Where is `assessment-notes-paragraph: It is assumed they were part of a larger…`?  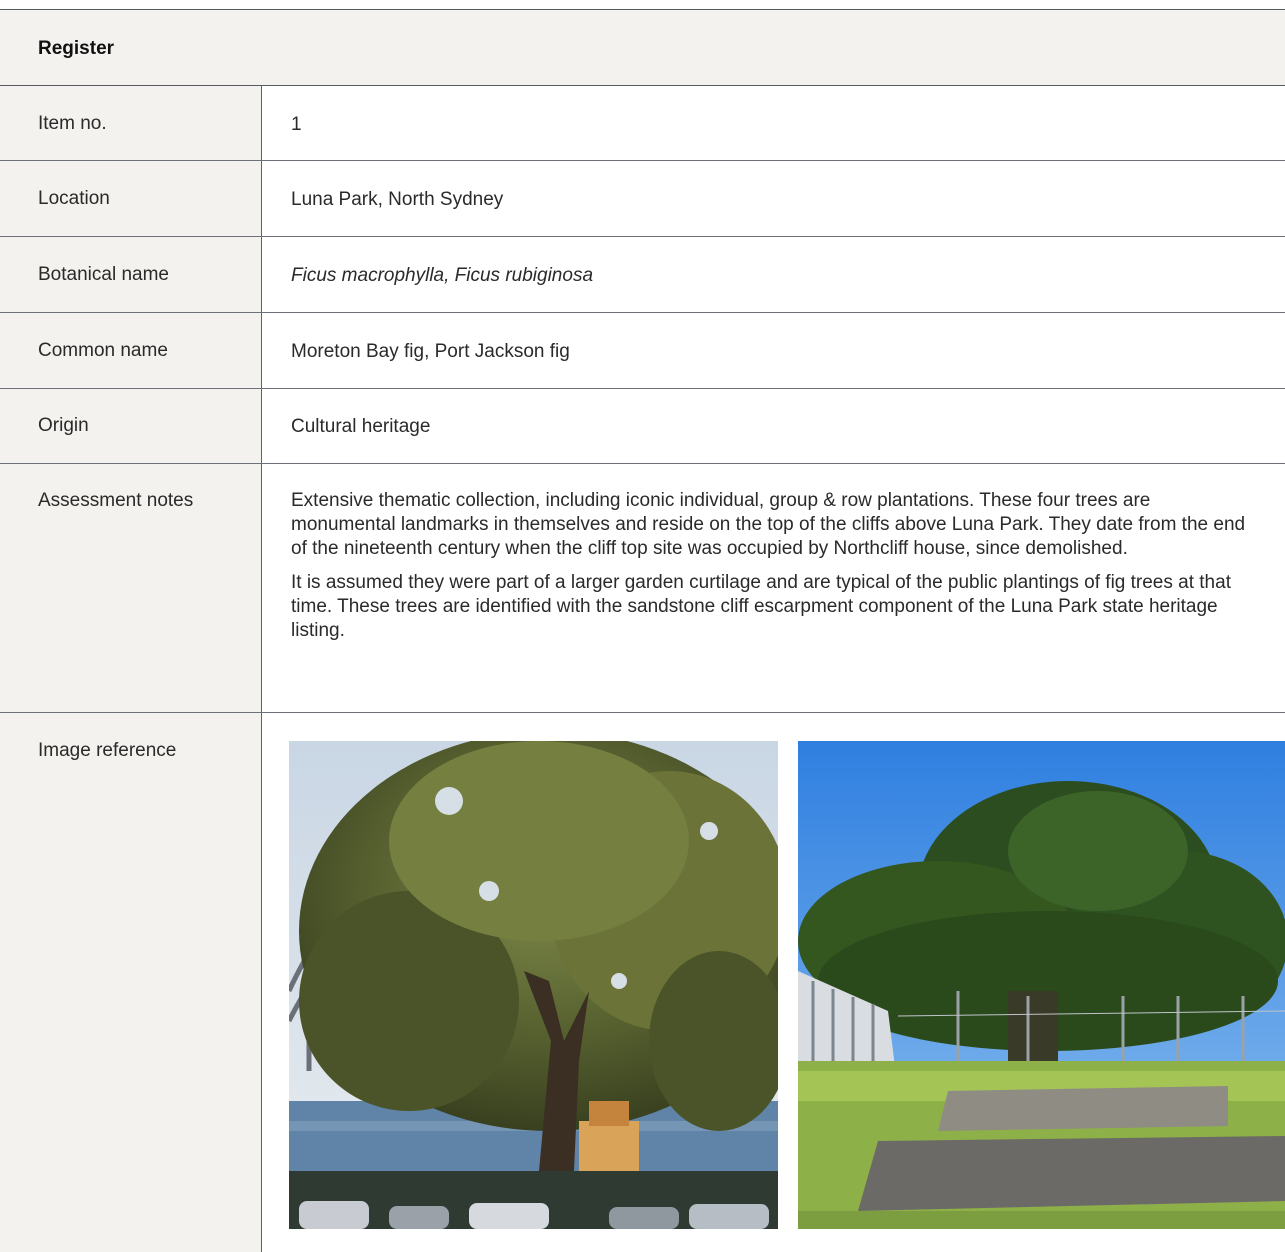
assessment-notes-paragraph: It is assumed they were part of a larger… is located at coordinates (761, 606).